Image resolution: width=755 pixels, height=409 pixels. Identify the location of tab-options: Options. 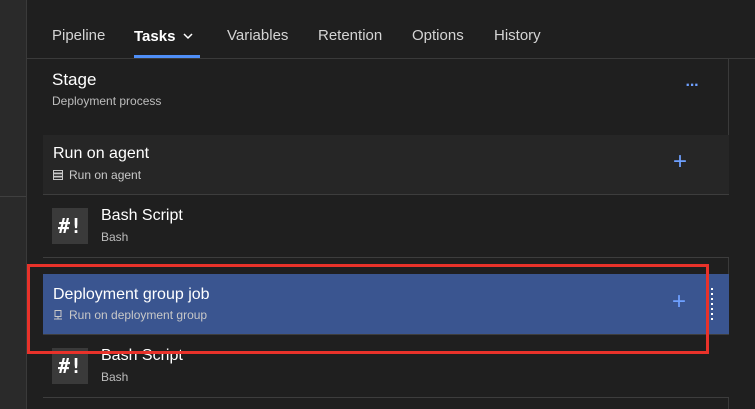
(438, 36).